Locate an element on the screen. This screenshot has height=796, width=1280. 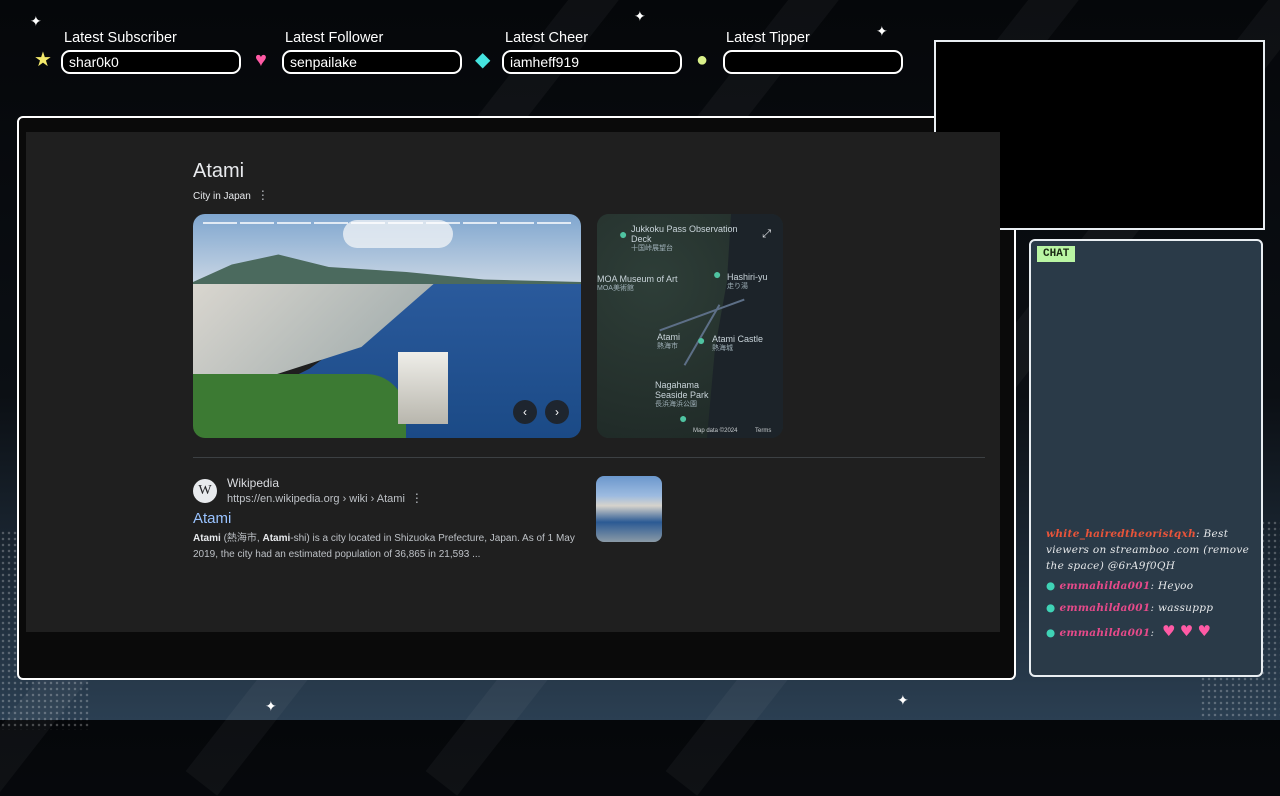
map-attribution: Map data ©2024 is located at coordinates (715, 431).